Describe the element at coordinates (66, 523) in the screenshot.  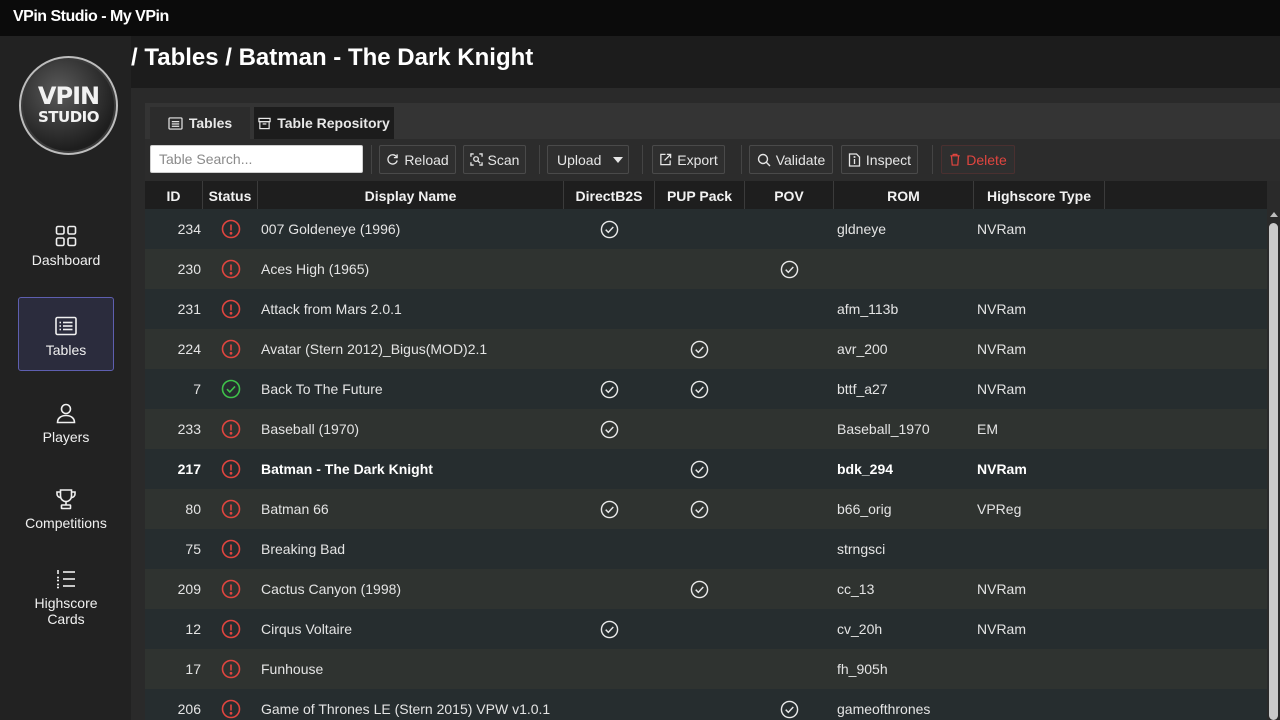
I see `sidebar-item-label: Competitions` at that location.